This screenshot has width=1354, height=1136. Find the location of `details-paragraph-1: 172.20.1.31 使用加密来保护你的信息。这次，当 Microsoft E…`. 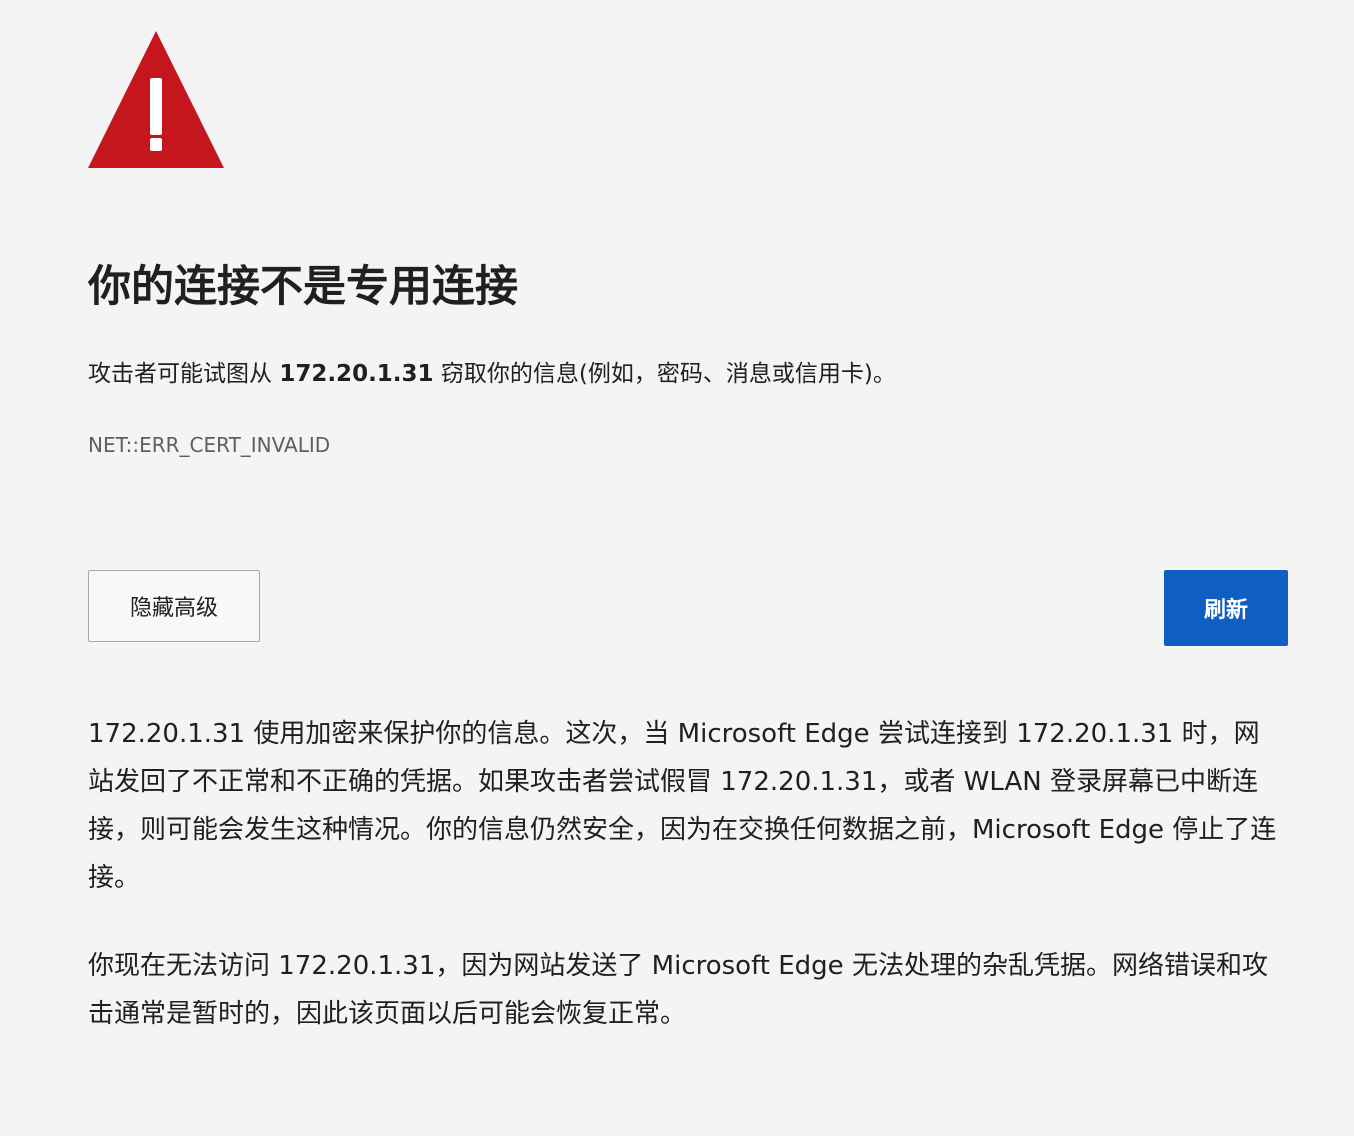

details-paragraph-1: 172.20.1.31 使用加密来保护你的信息。这次，当 Microsoft E… is located at coordinates (682, 806).